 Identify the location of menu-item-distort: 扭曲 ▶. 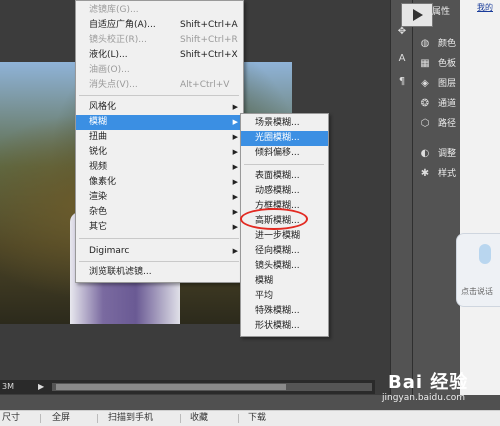
(159, 137).